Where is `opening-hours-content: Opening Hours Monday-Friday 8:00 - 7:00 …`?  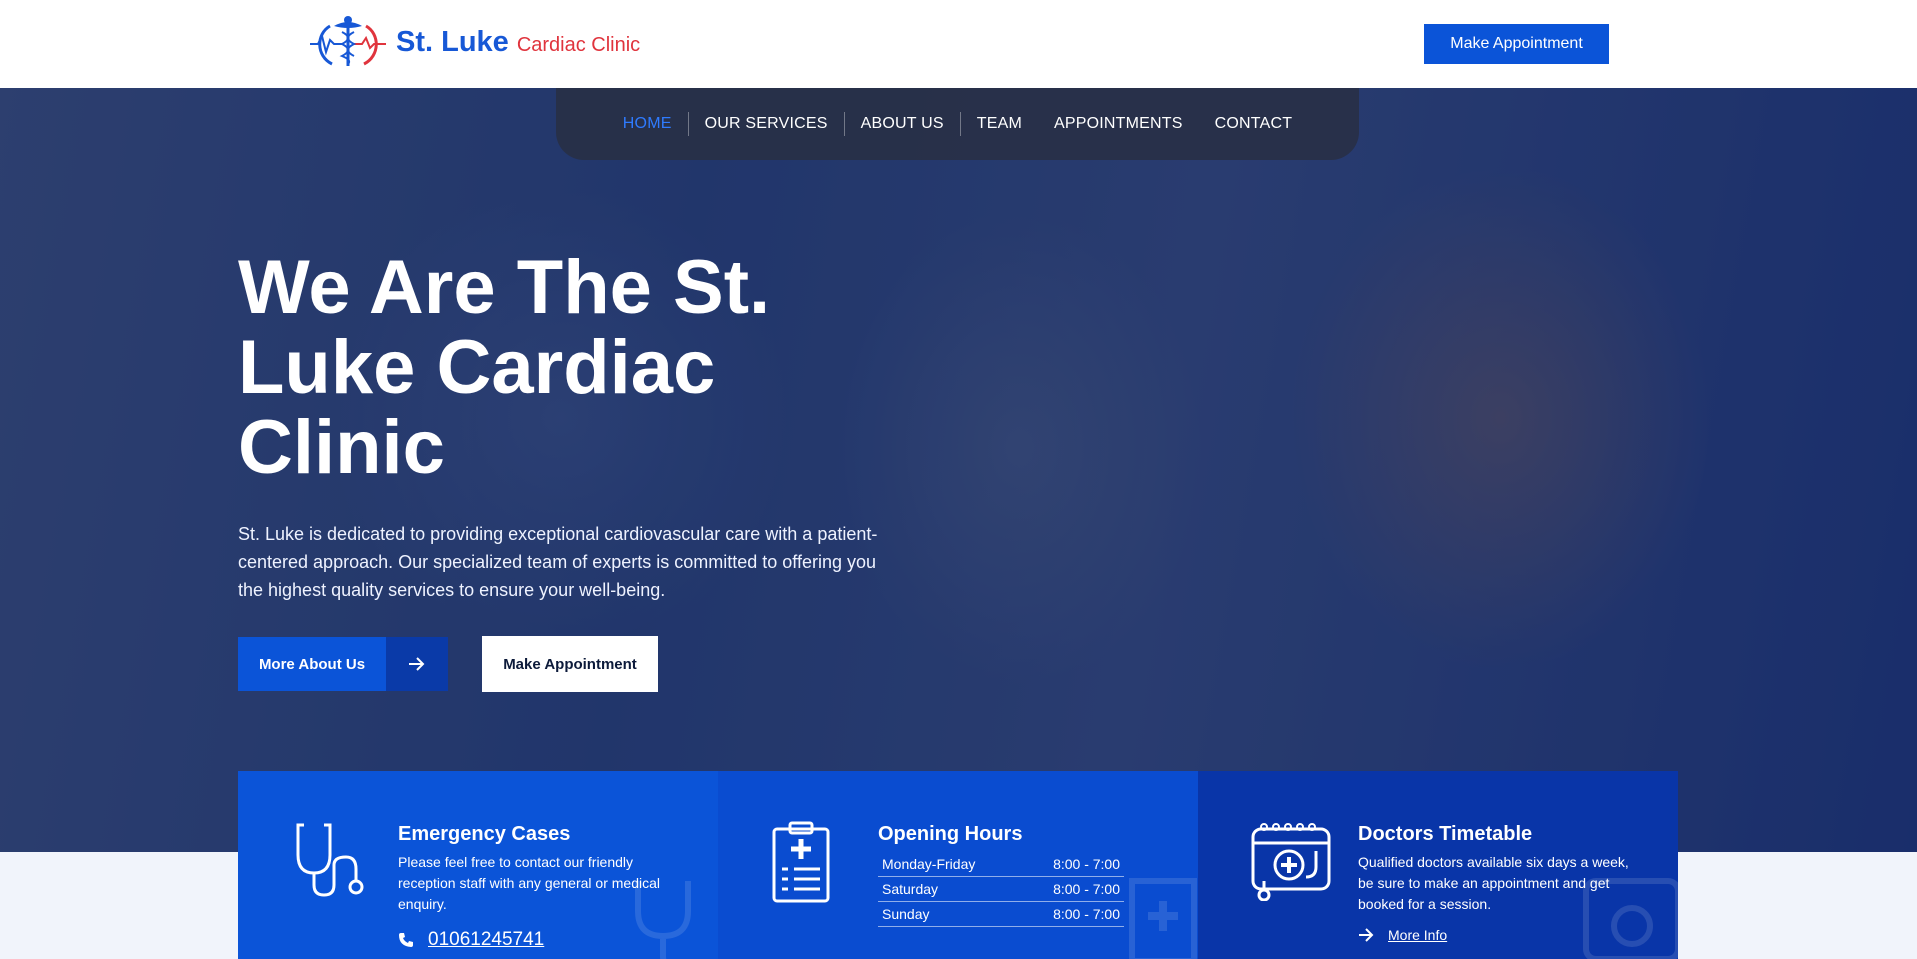 opening-hours-content: Opening Hours Monday-Friday 8:00 - 7:00 … is located at coordinates (1023, 875).